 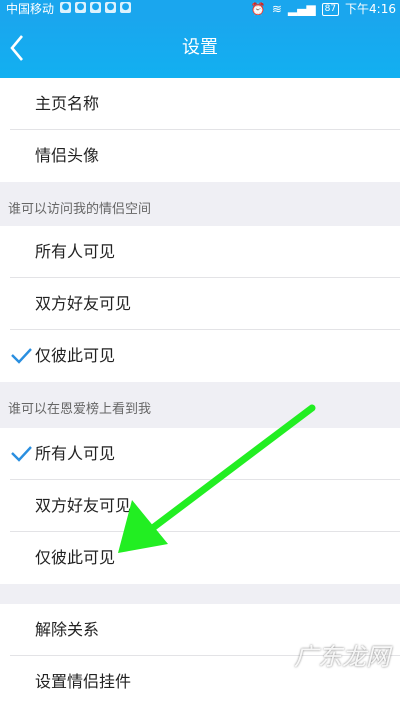 I want to click on ranking-option-everyone: 所有人可见, so click(x=200, y=454).